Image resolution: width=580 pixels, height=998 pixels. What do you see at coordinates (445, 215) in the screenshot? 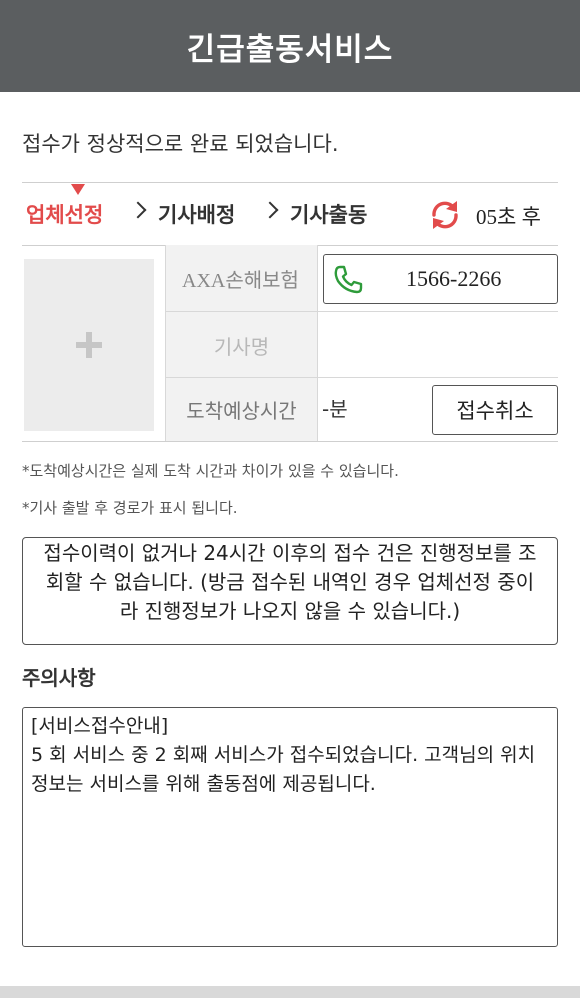
I see `refresh-icon` at bounding box center [445, 215].